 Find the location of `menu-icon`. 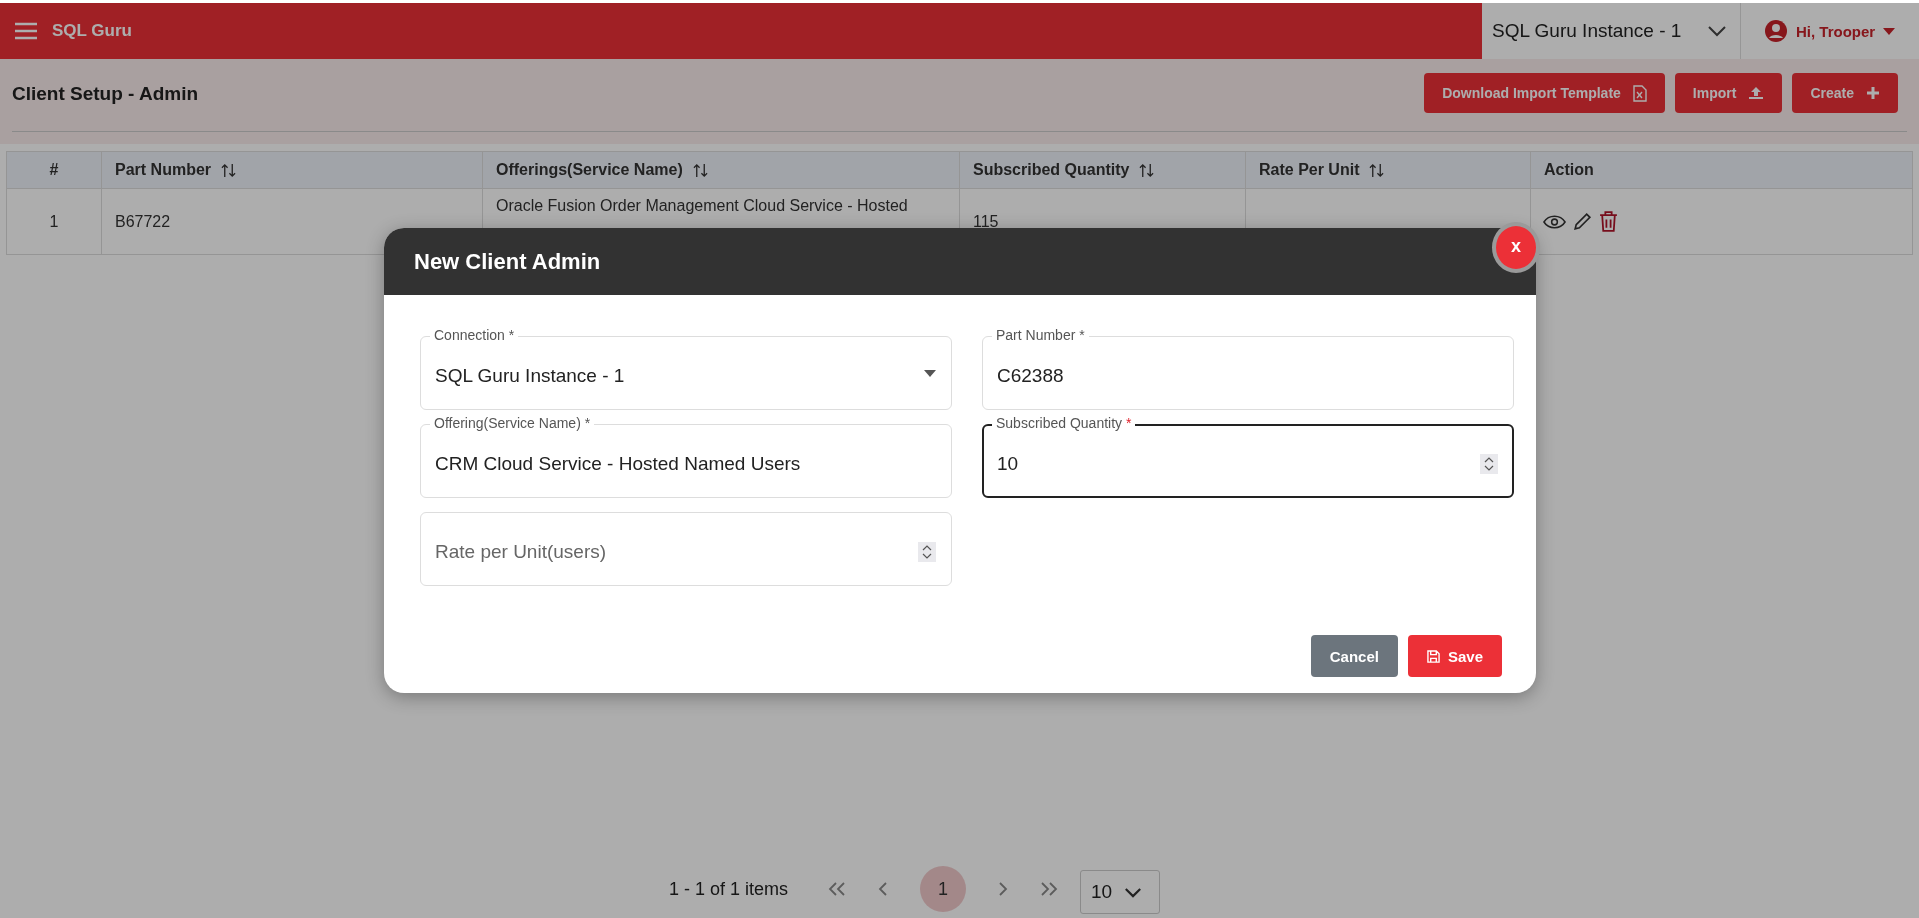

menu-icon is located at coordinates (26, 31).